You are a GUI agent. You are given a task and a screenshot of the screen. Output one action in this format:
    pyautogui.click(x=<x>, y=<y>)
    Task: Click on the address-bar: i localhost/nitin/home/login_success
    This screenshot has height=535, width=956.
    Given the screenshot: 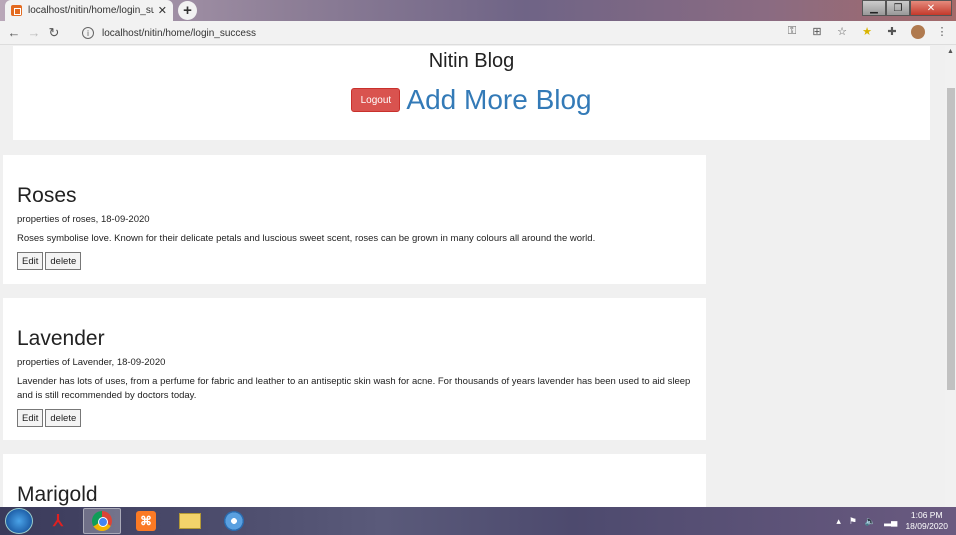 What is the action you would take?
    pyautogui.click(x=466, y=33)
    